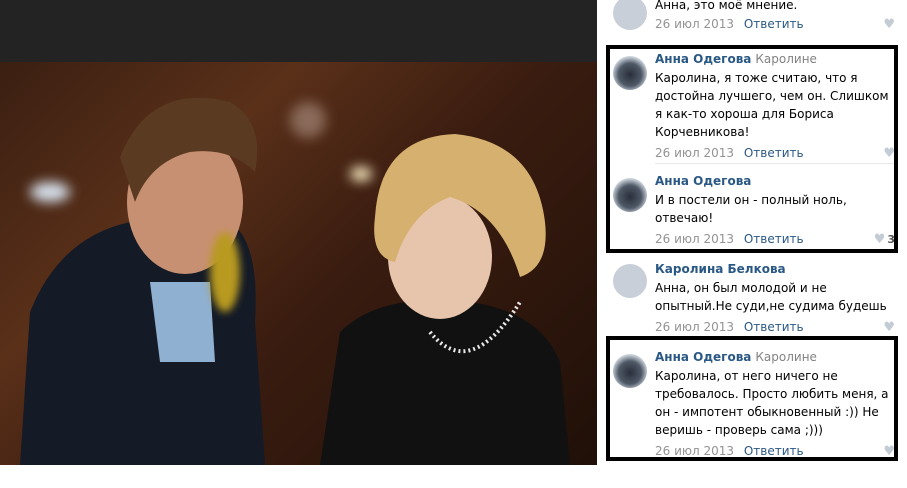 The image size is (907, 488). I want to click on comment-text: Анна, это моё мнение., so click(726, 6).